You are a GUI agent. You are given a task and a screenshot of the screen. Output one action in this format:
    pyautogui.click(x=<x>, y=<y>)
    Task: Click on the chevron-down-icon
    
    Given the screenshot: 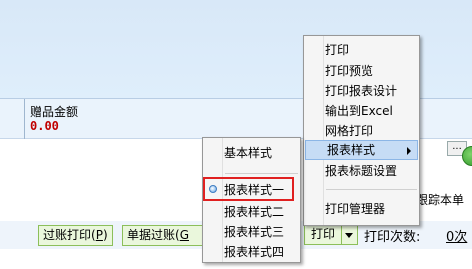 What is the action you would take?
    pyautogui.click(x=349, y=235)
    